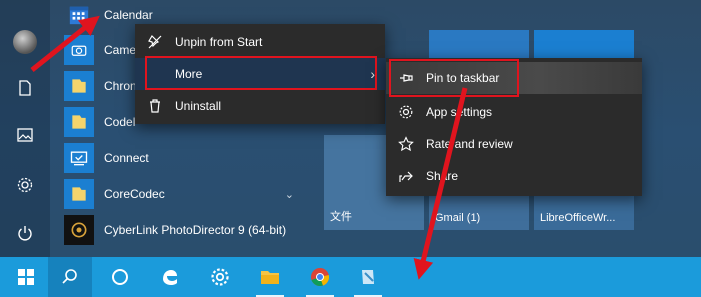 This screenshot has width=701, height=297. I want to click on app-photodirector: CyberLink PhotoDirector 9 (64-bit), so click(182, 230).